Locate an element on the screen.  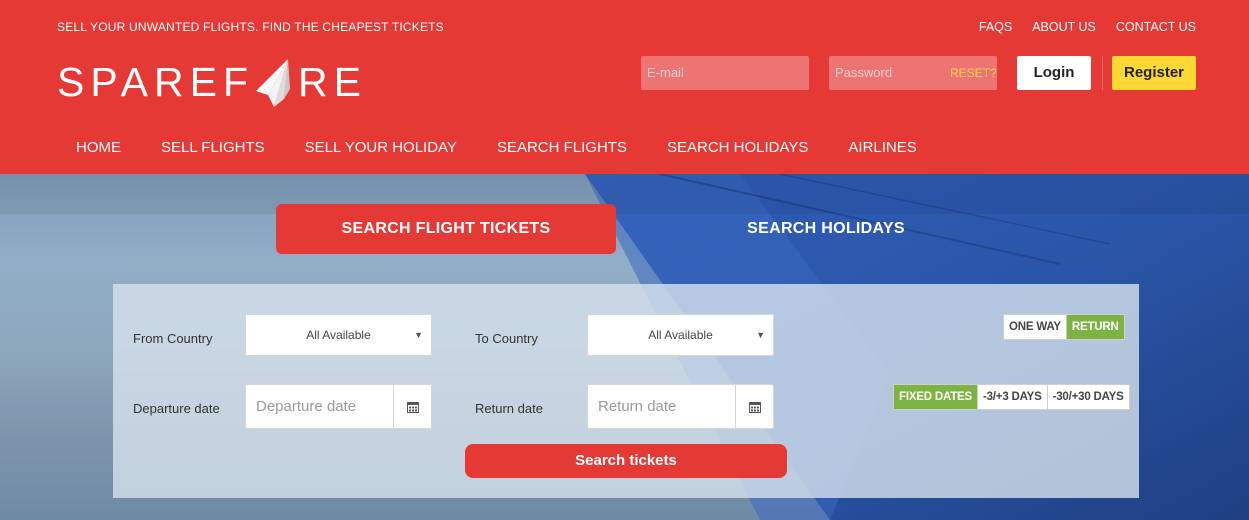
departure-date-label: Departure date is located at coordinates (176, 408).